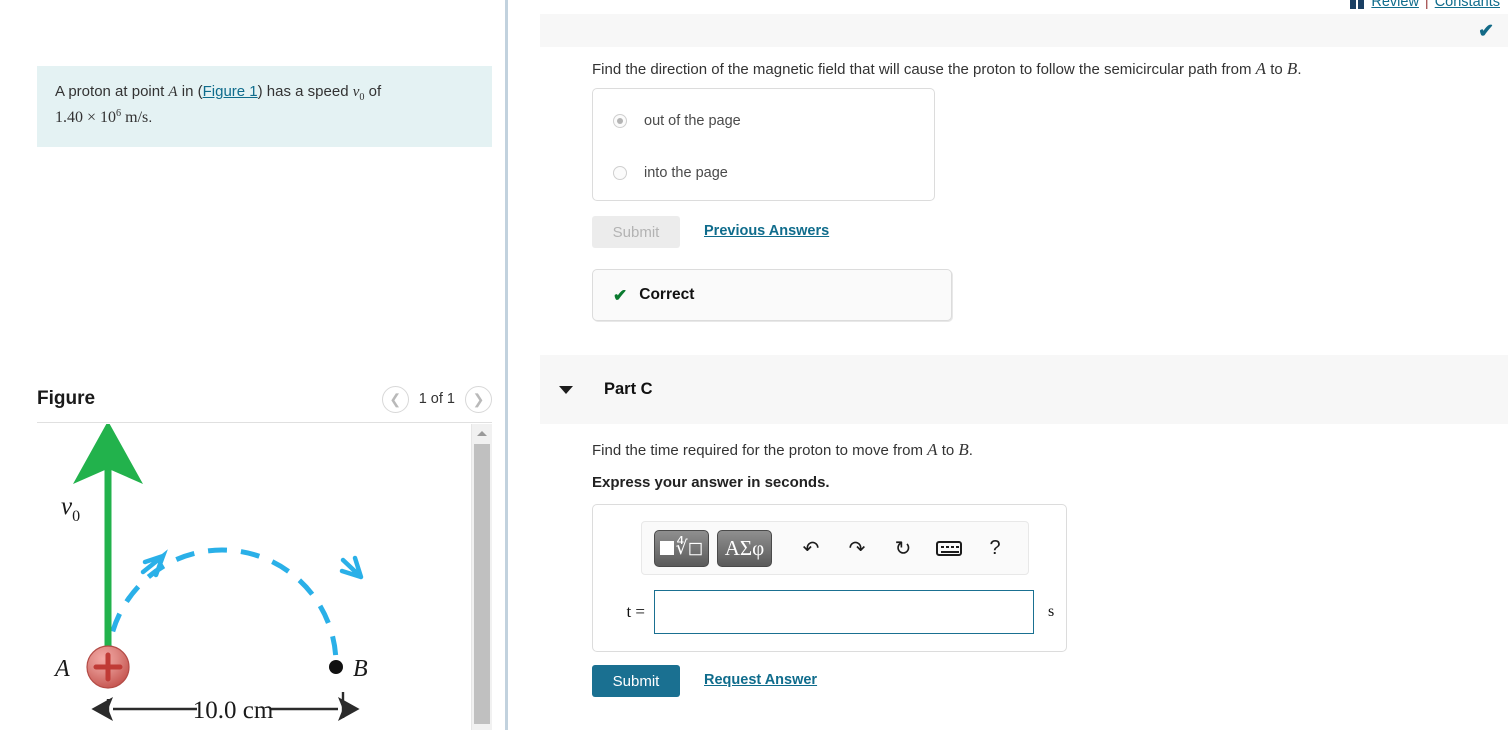 The height and width of the screenshot is (730, 1508). I want to click on part-b-header-bar, so click(1024, 30).